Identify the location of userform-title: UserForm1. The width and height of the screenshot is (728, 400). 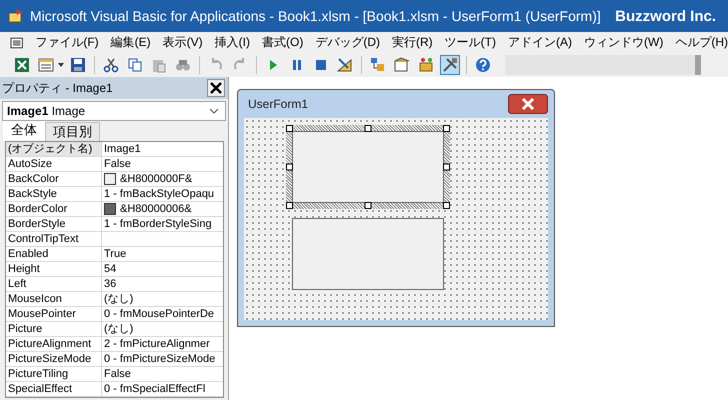
(278, 104).